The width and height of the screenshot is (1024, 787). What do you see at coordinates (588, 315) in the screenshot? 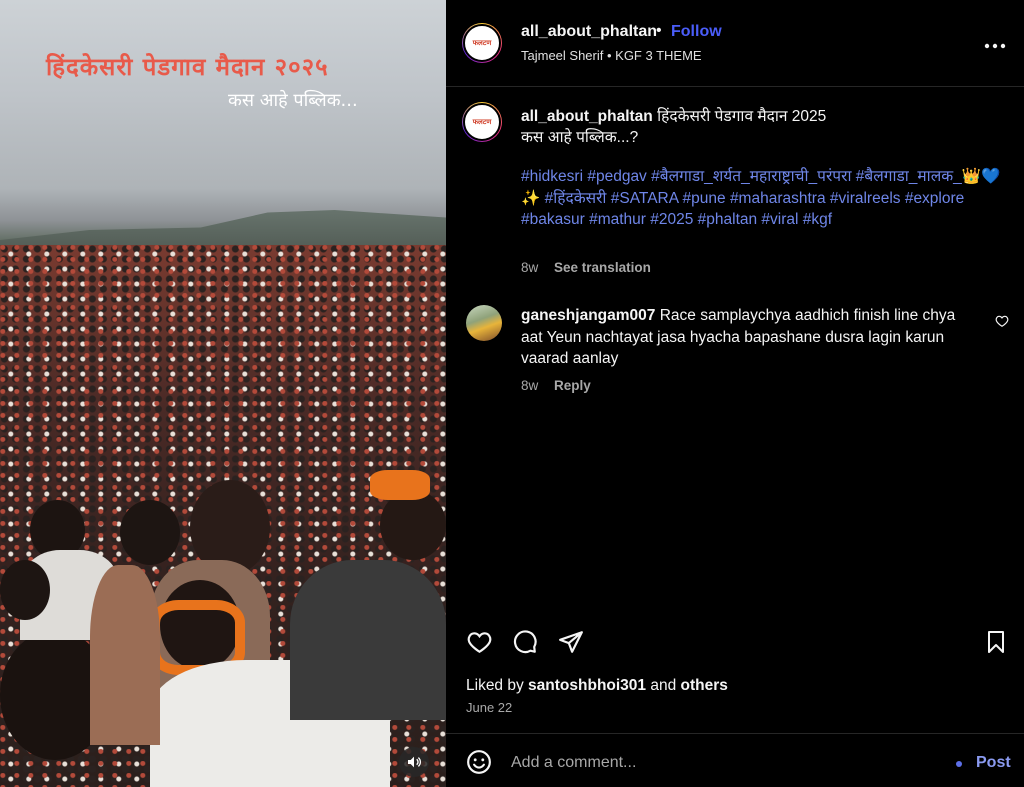
I see `commenter-username: ganeshjangam007` at bounding box center [588, 315].